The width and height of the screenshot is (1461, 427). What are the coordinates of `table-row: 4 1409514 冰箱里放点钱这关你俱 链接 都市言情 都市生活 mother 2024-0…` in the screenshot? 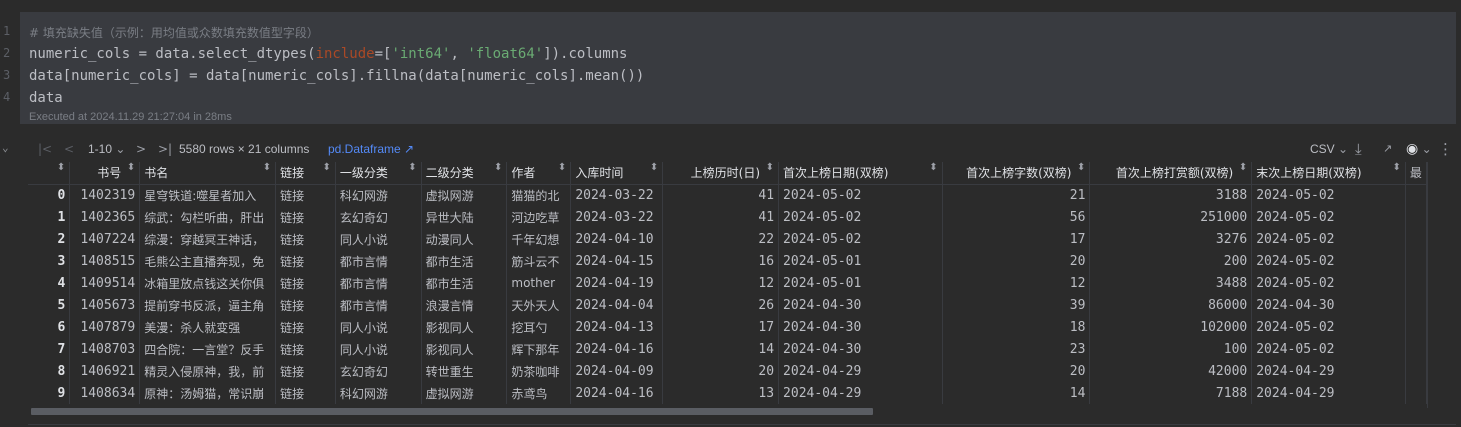 It's located at (727, 283).